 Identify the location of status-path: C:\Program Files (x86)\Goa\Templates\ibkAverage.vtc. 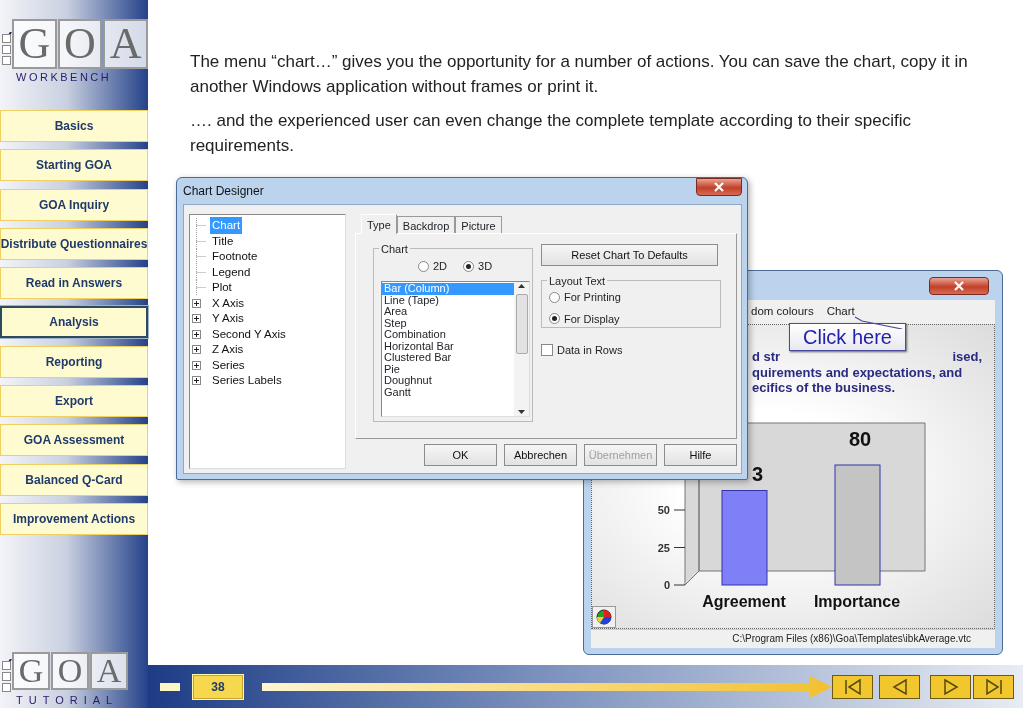
(851, 639).